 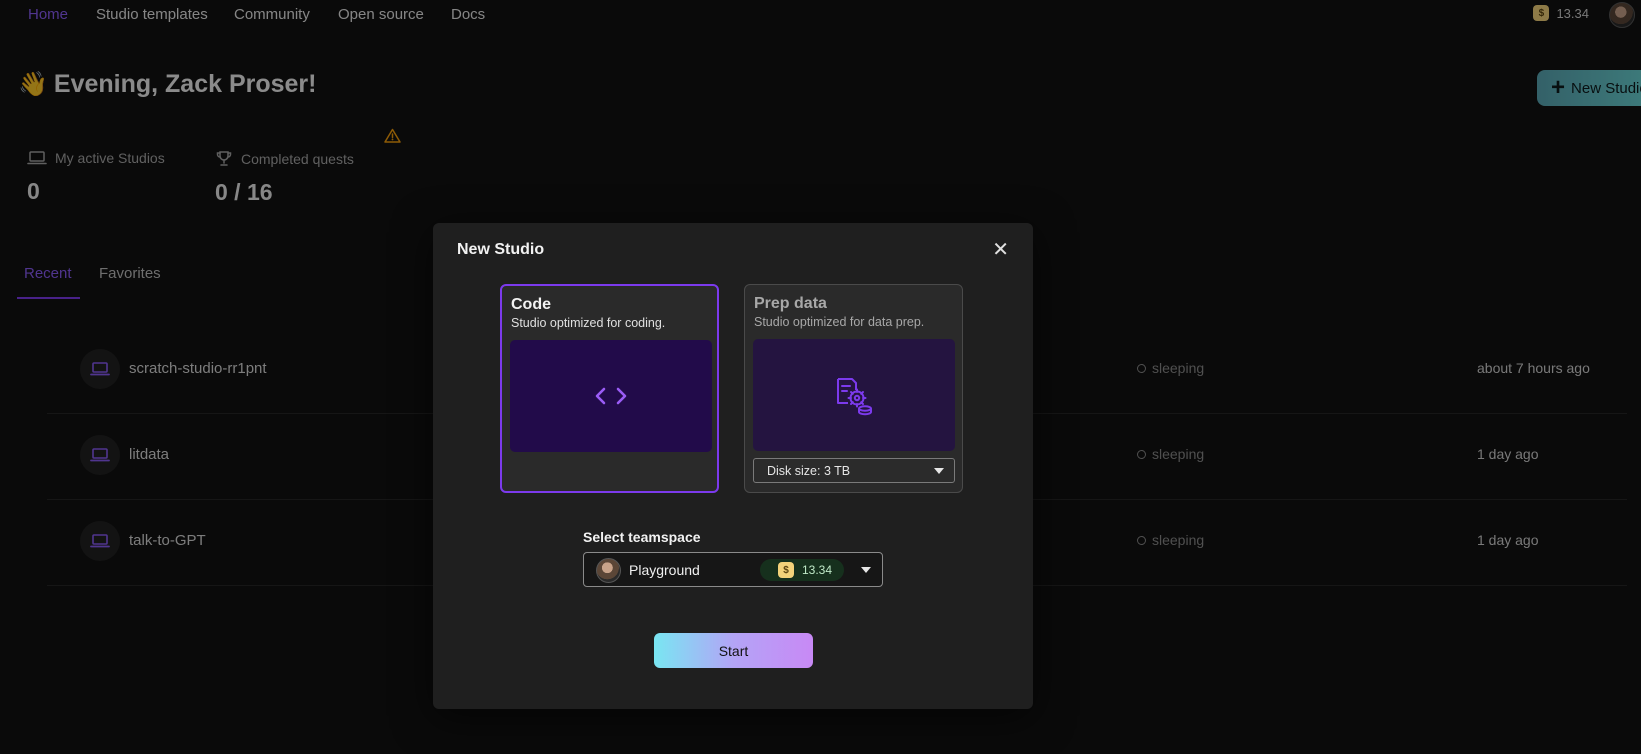 I want to click on teamspace-select: Playground $ 13.34, so click(x=733, y=569).